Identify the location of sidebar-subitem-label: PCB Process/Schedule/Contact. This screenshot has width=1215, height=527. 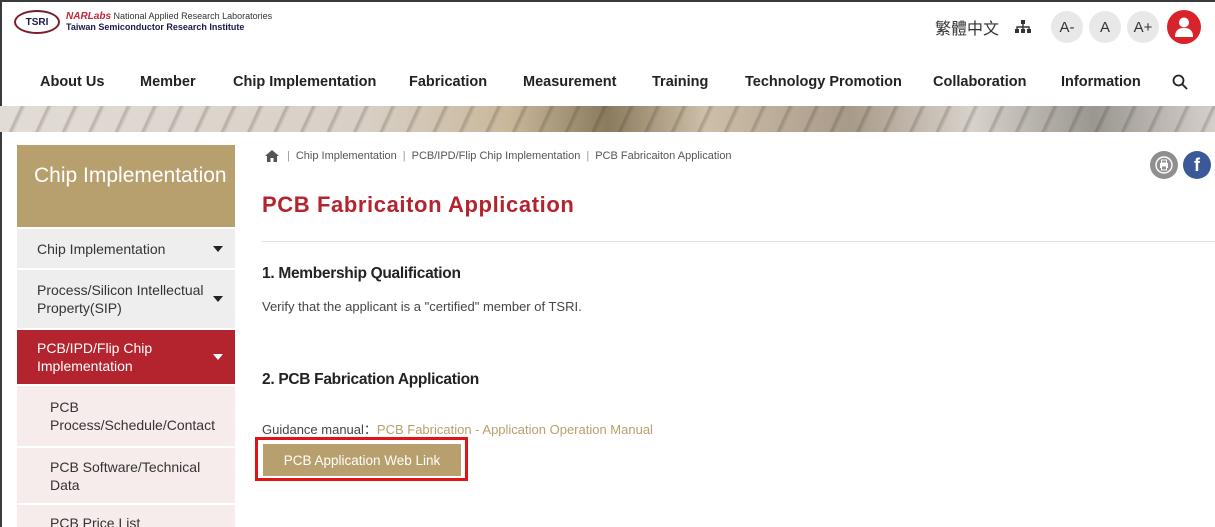
(132, 416).